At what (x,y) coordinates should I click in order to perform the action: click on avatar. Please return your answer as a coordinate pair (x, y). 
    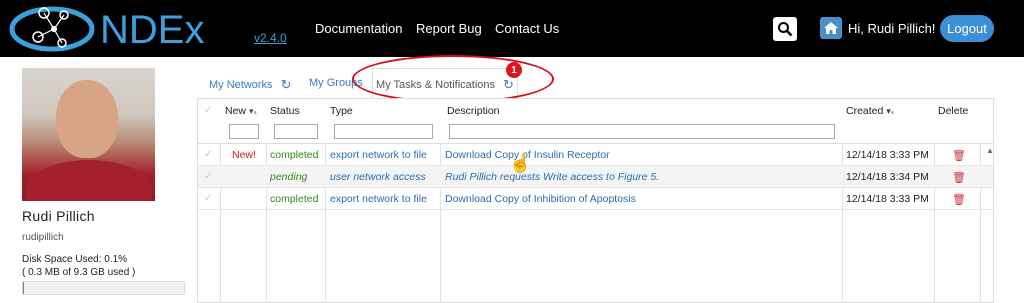
    Looking at the image, I should click on (88, 134).